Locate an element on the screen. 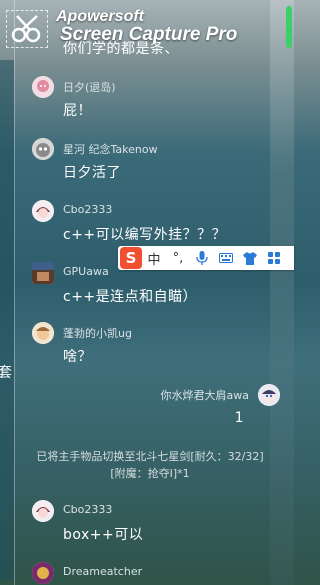 This screenshot has width=320, height=585. message-text: c++是连点和自瞄） is located at coordinates (130, 297).